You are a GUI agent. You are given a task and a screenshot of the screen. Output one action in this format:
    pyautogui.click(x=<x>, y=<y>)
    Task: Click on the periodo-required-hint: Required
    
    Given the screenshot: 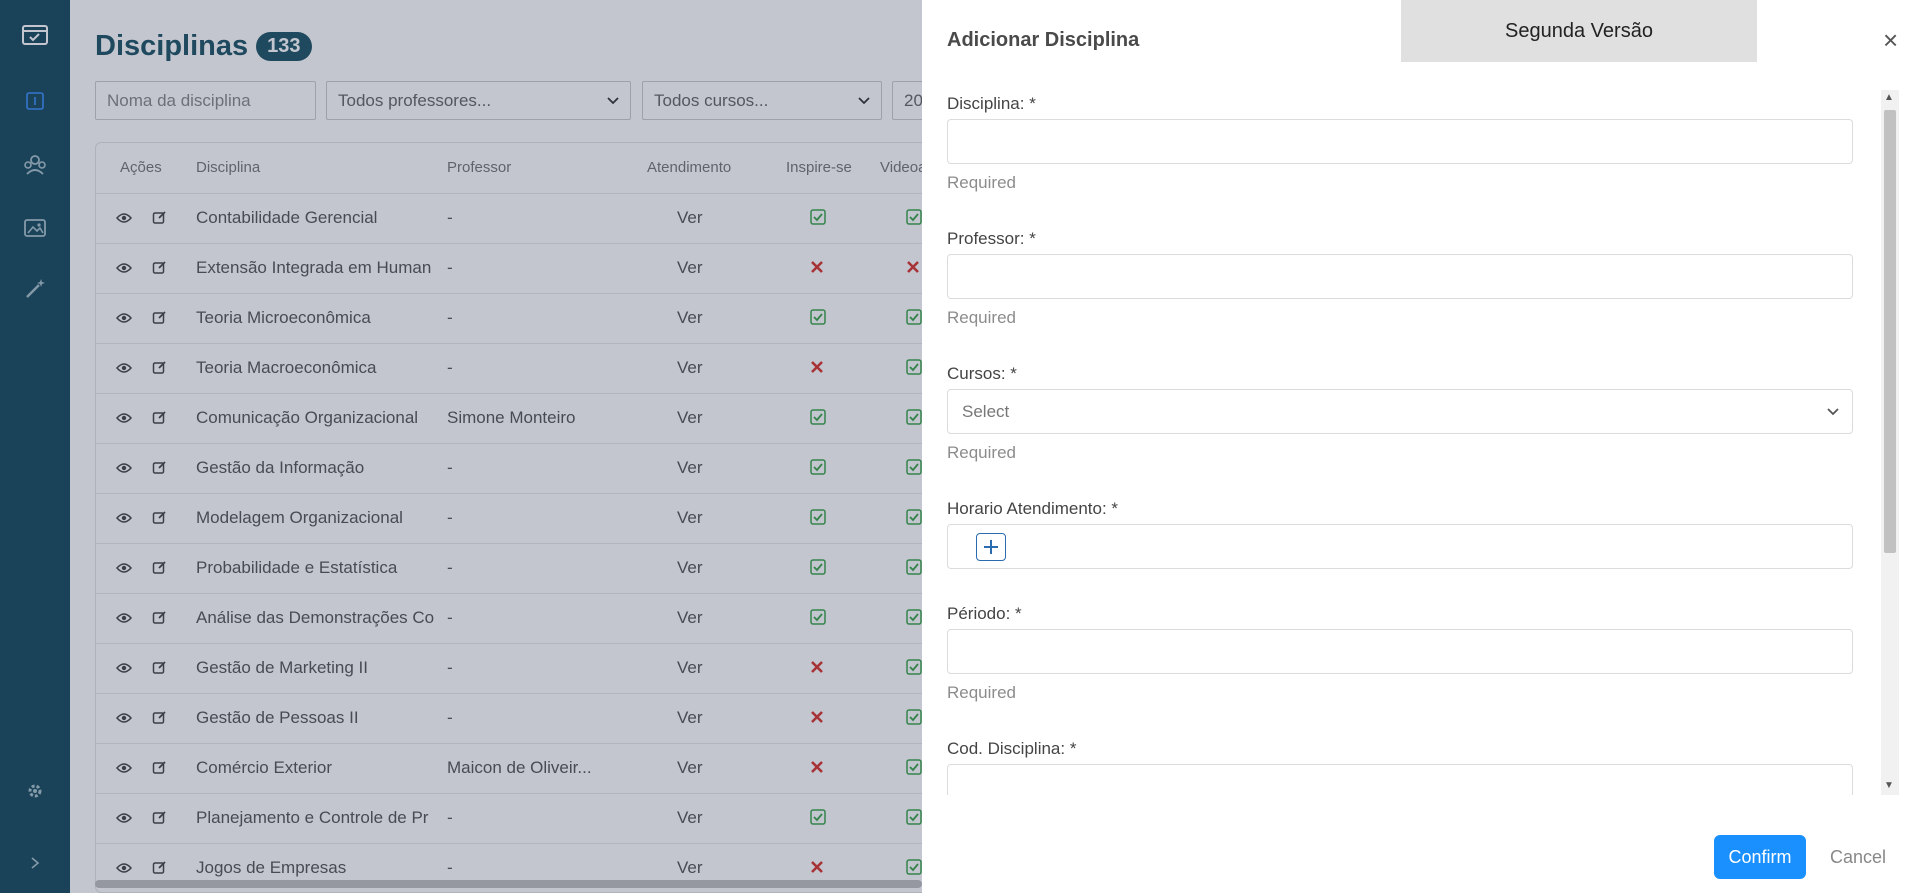 What is the action you would take?
    pyautogui.click(x=981, y=692)
    